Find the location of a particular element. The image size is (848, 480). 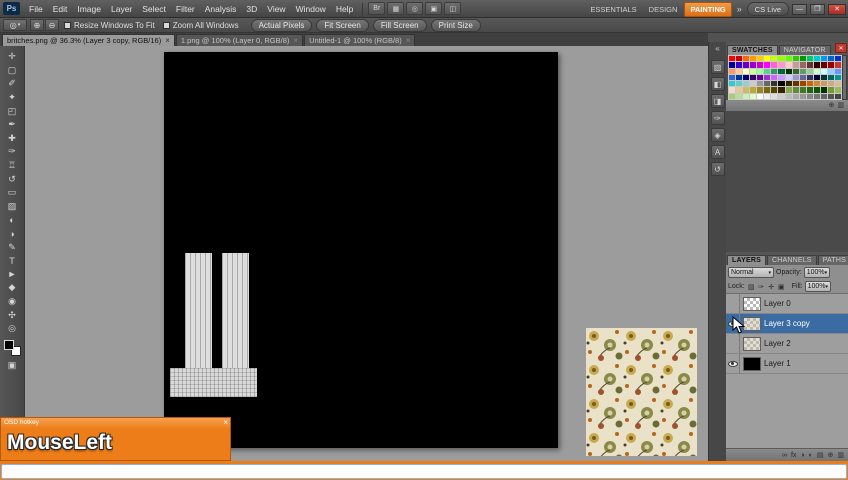

menu-image: Image is located at coordinates (89, 9).